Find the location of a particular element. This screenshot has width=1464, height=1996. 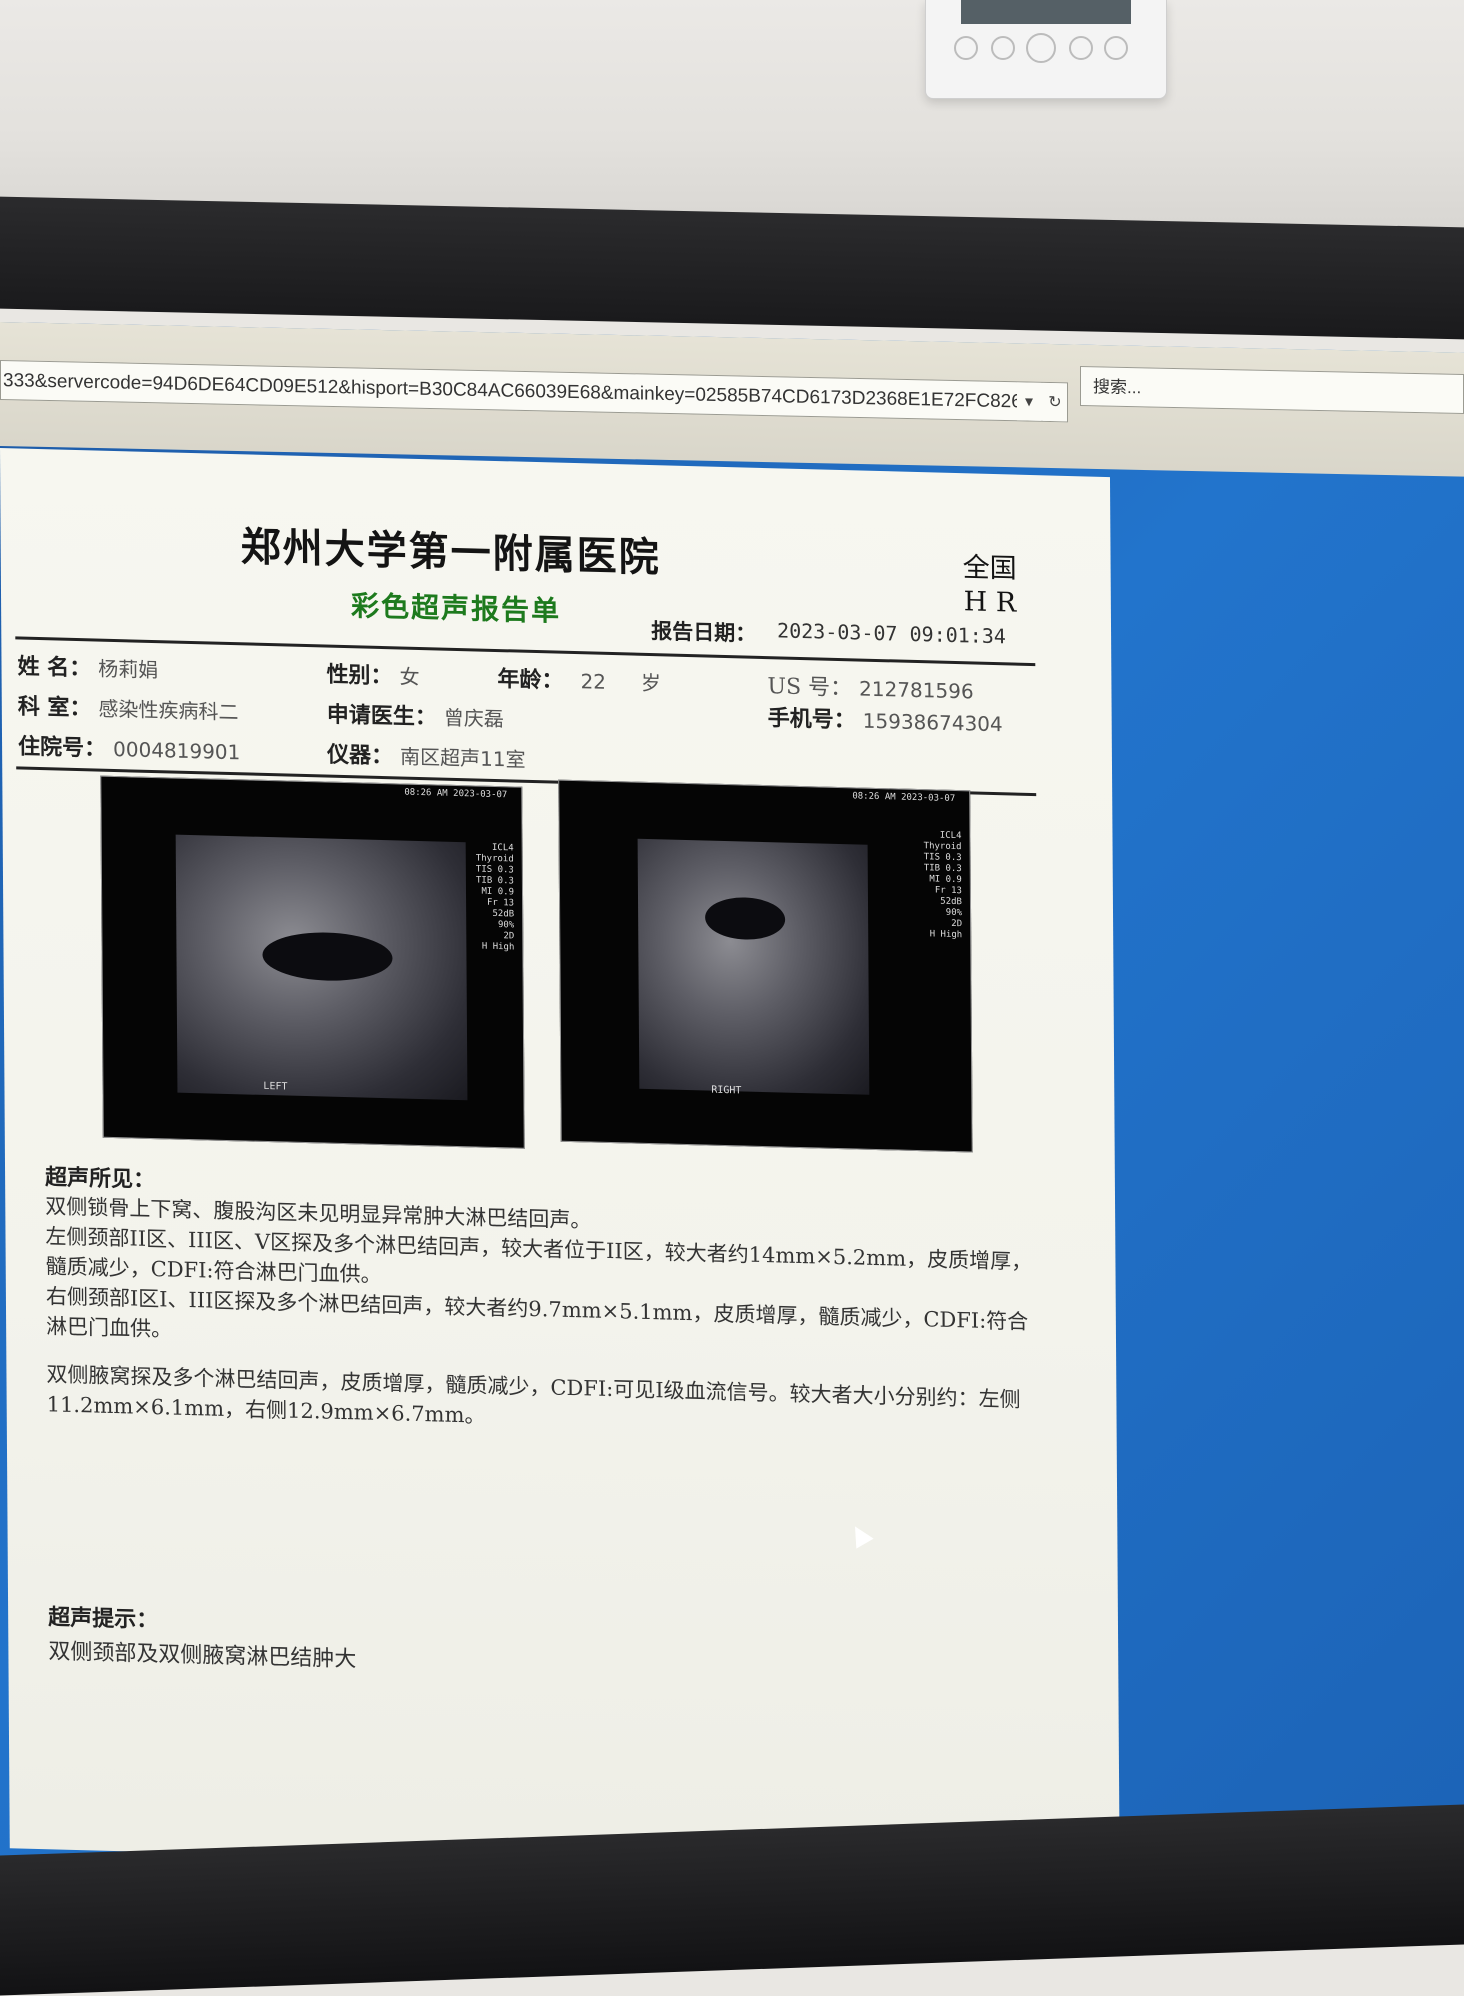

inpatient-label: 住院号： is located at coordinates (62, 747).